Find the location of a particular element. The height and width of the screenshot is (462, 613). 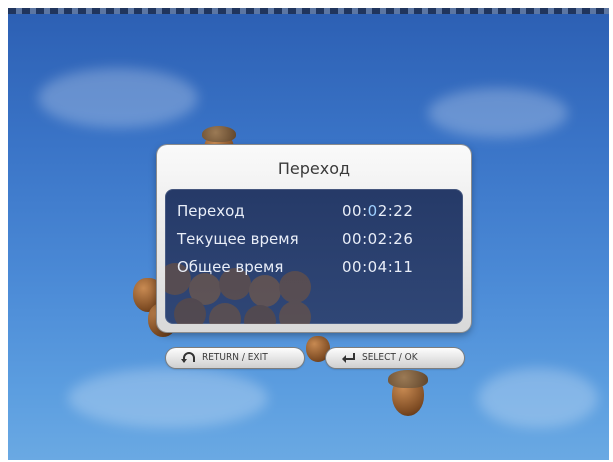

enter-arrow-icon is located at coordinates (348, 358).